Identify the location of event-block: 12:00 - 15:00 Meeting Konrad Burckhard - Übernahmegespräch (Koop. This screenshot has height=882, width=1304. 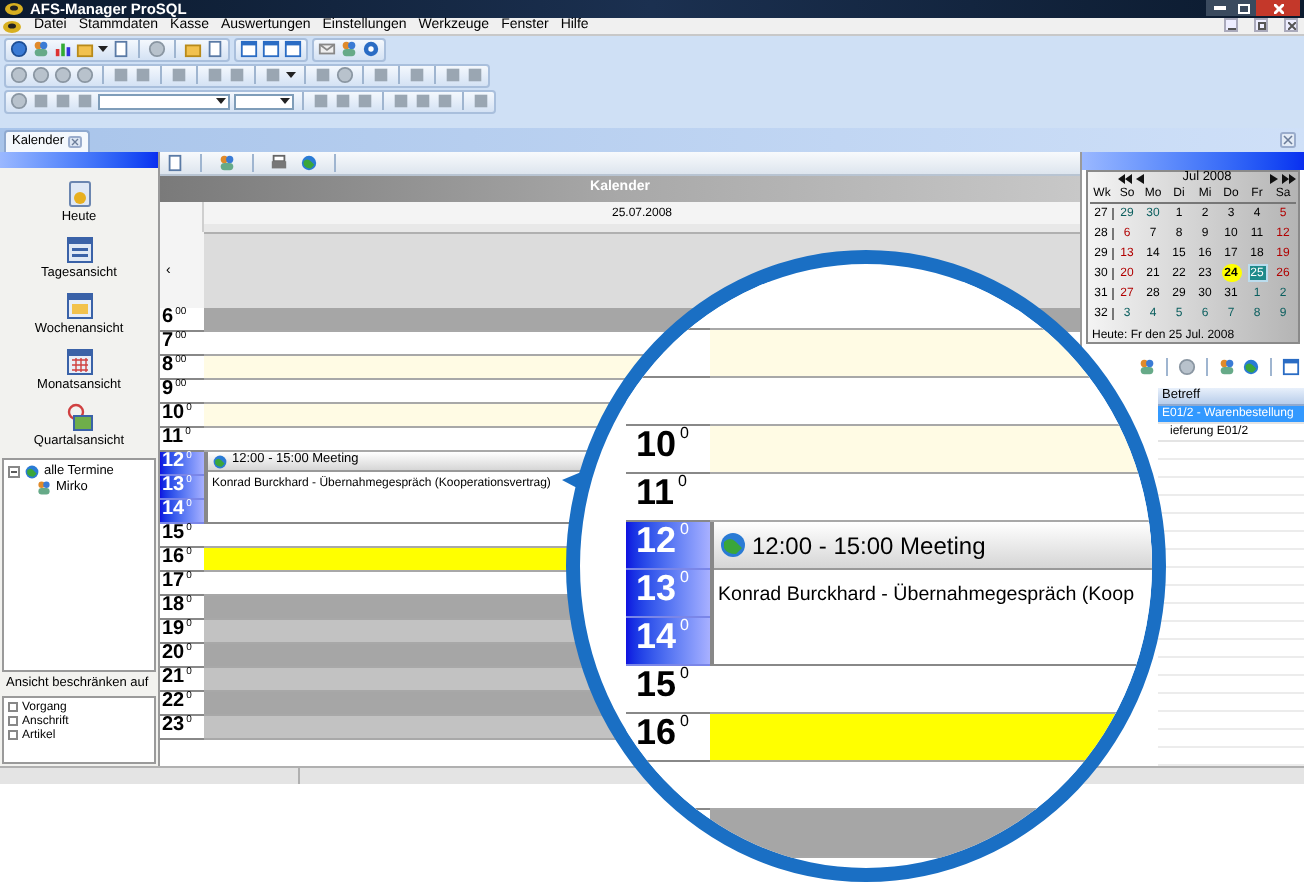
(931, 594).